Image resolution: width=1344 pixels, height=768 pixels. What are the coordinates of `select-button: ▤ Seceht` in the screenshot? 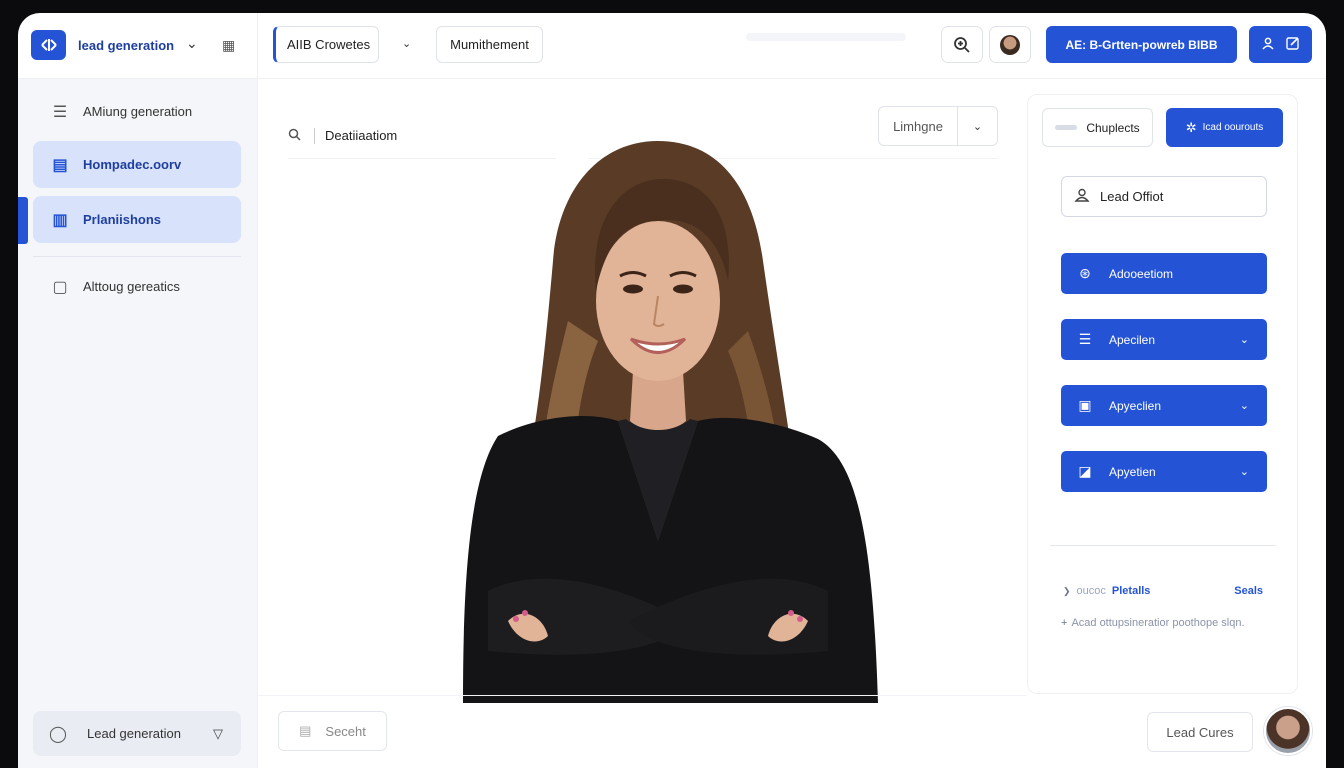 It's located at (332, 731).